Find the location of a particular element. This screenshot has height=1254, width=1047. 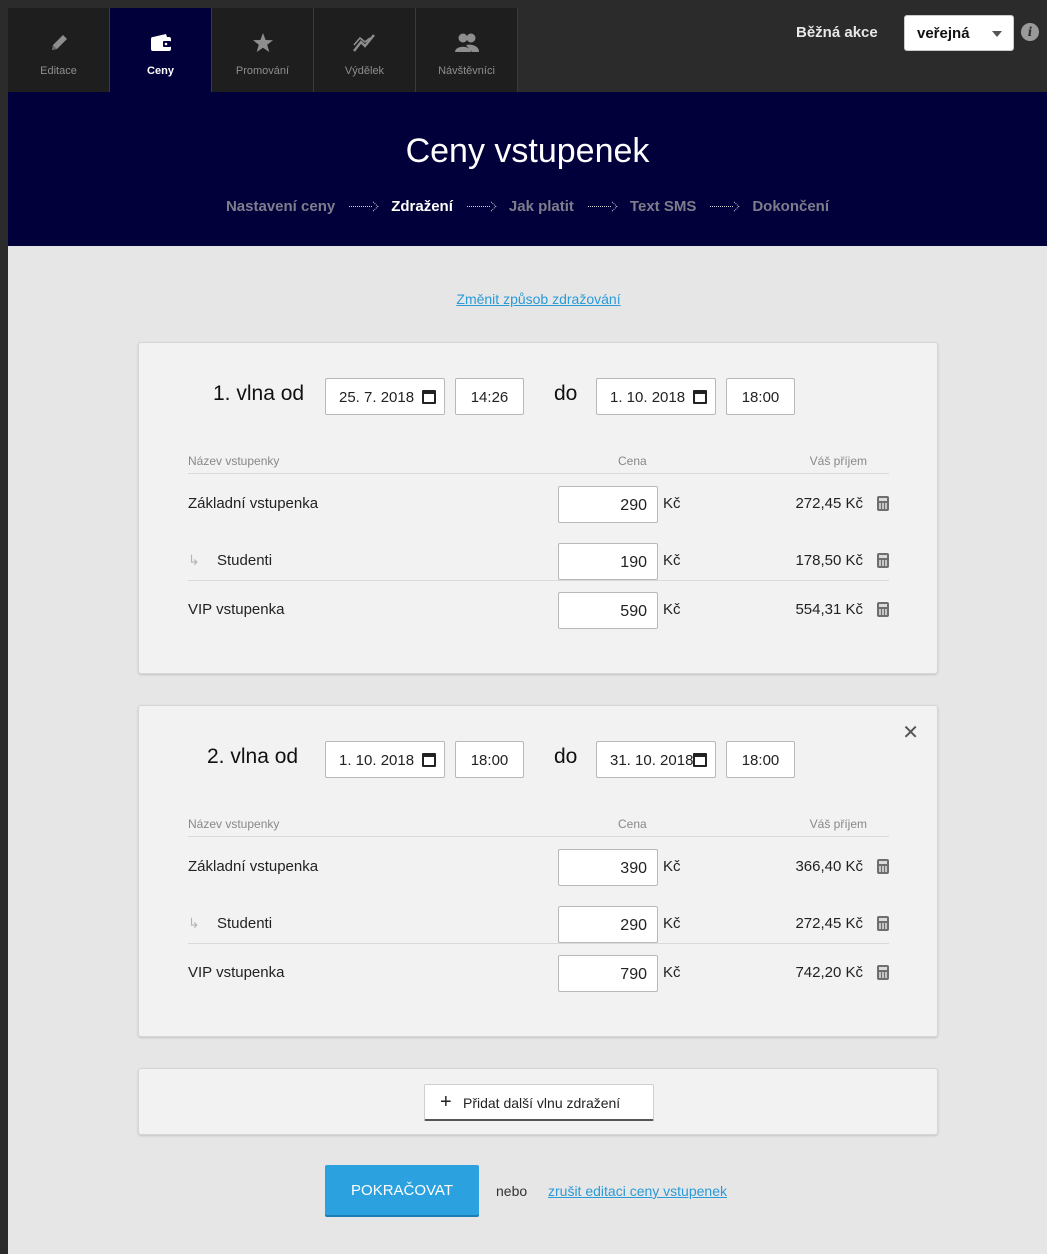

continue-button: POKRAČOVAT is located at coordinates (402, 1190).